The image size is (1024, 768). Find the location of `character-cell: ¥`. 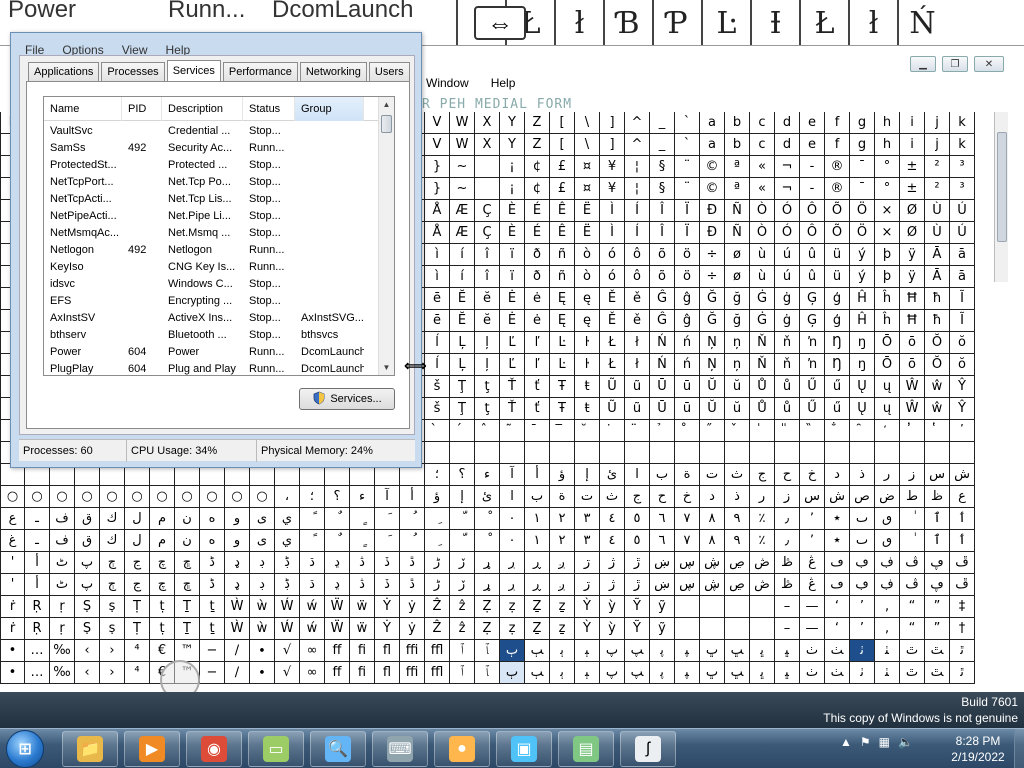

character-cell: ¥ is located at coordinates (612, 189).